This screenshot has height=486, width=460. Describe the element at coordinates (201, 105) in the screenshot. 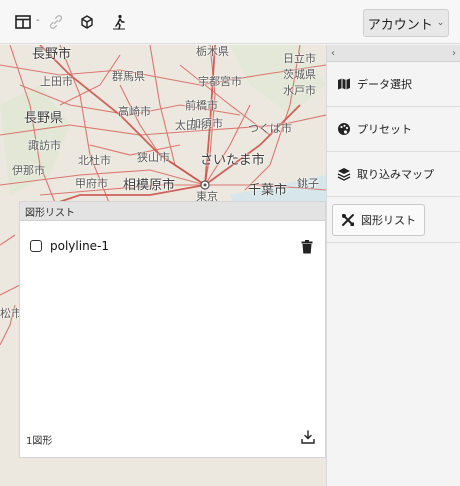

I see `map-label: 前橋市` at that location.